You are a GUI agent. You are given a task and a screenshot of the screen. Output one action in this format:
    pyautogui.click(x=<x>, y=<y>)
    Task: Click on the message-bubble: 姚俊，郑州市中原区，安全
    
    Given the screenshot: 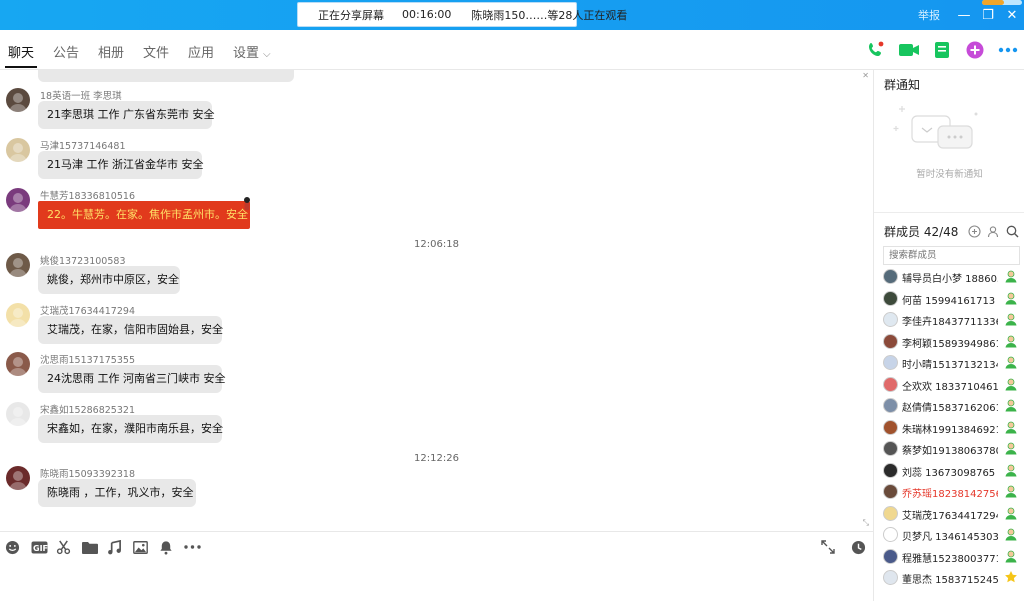 What is the action you would take?
    pyautogui.click(x=109, y=280)
    